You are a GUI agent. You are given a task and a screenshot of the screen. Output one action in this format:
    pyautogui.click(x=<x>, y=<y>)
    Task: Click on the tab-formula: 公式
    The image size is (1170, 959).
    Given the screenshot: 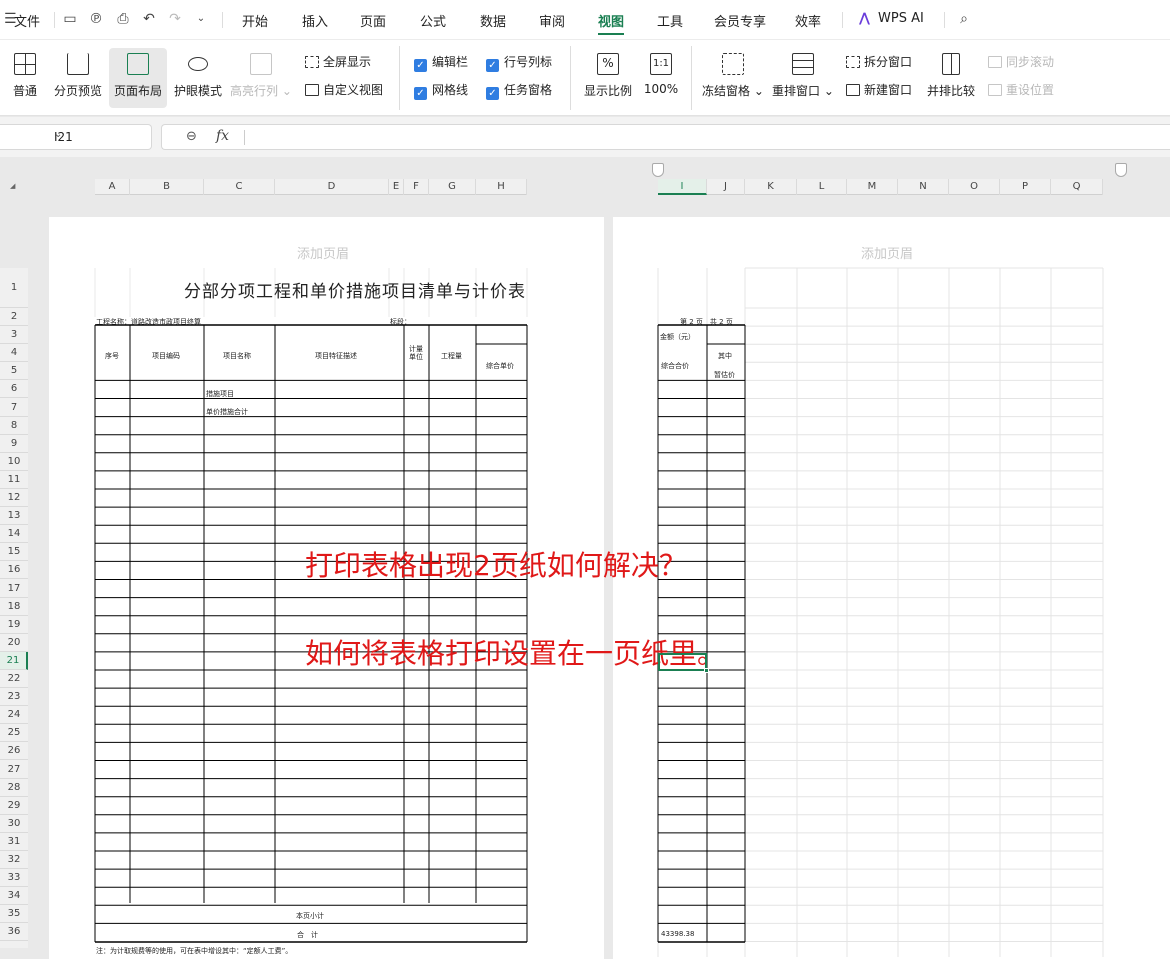 What is the action you would take?
    pyautogui.click(x=433, y=20)
    